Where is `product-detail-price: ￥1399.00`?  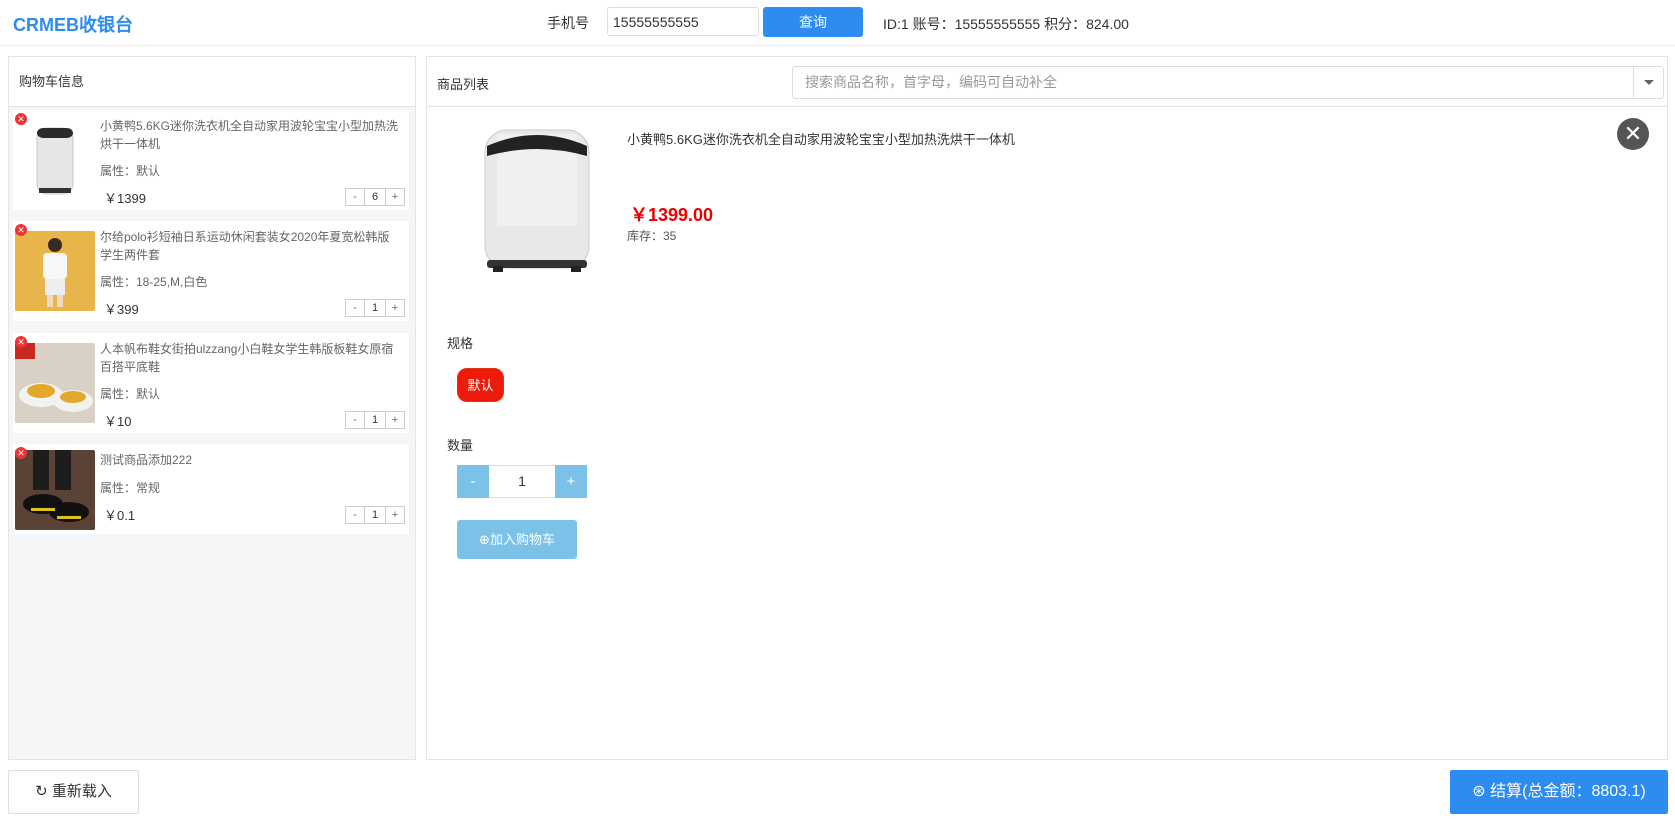
product-detail-price: ￥1399.00 is located at coordinates (672, 215).